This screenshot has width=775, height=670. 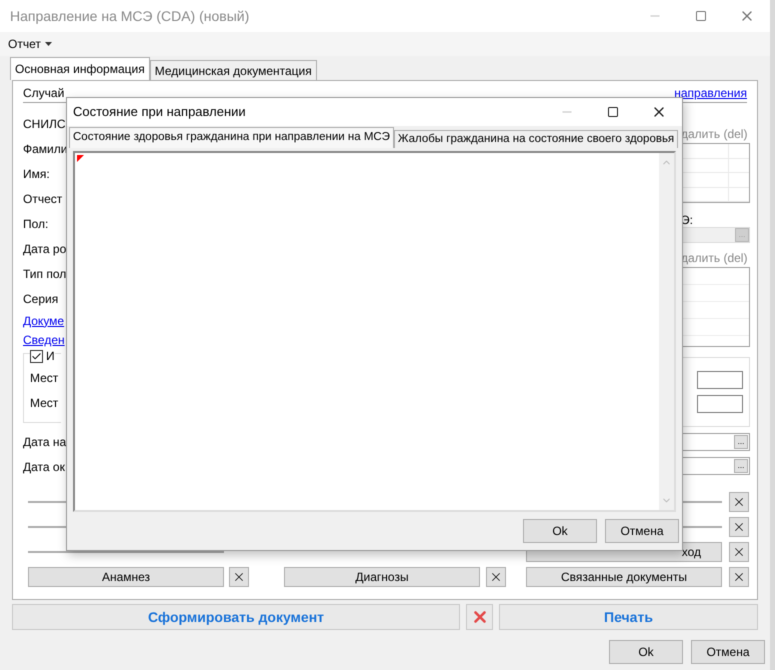 What do you see at coordinates (44, 274) in the screenshot?
I see `field-label: Тип пол` at bounding box center [44, 274].